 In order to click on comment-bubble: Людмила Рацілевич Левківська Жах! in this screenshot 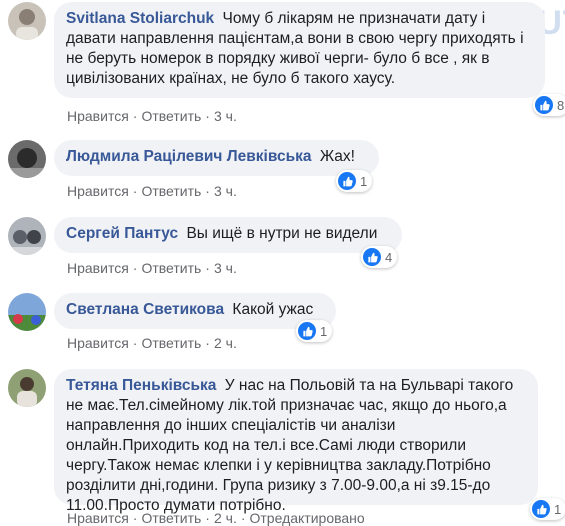, I will do `click(216, 158)`.